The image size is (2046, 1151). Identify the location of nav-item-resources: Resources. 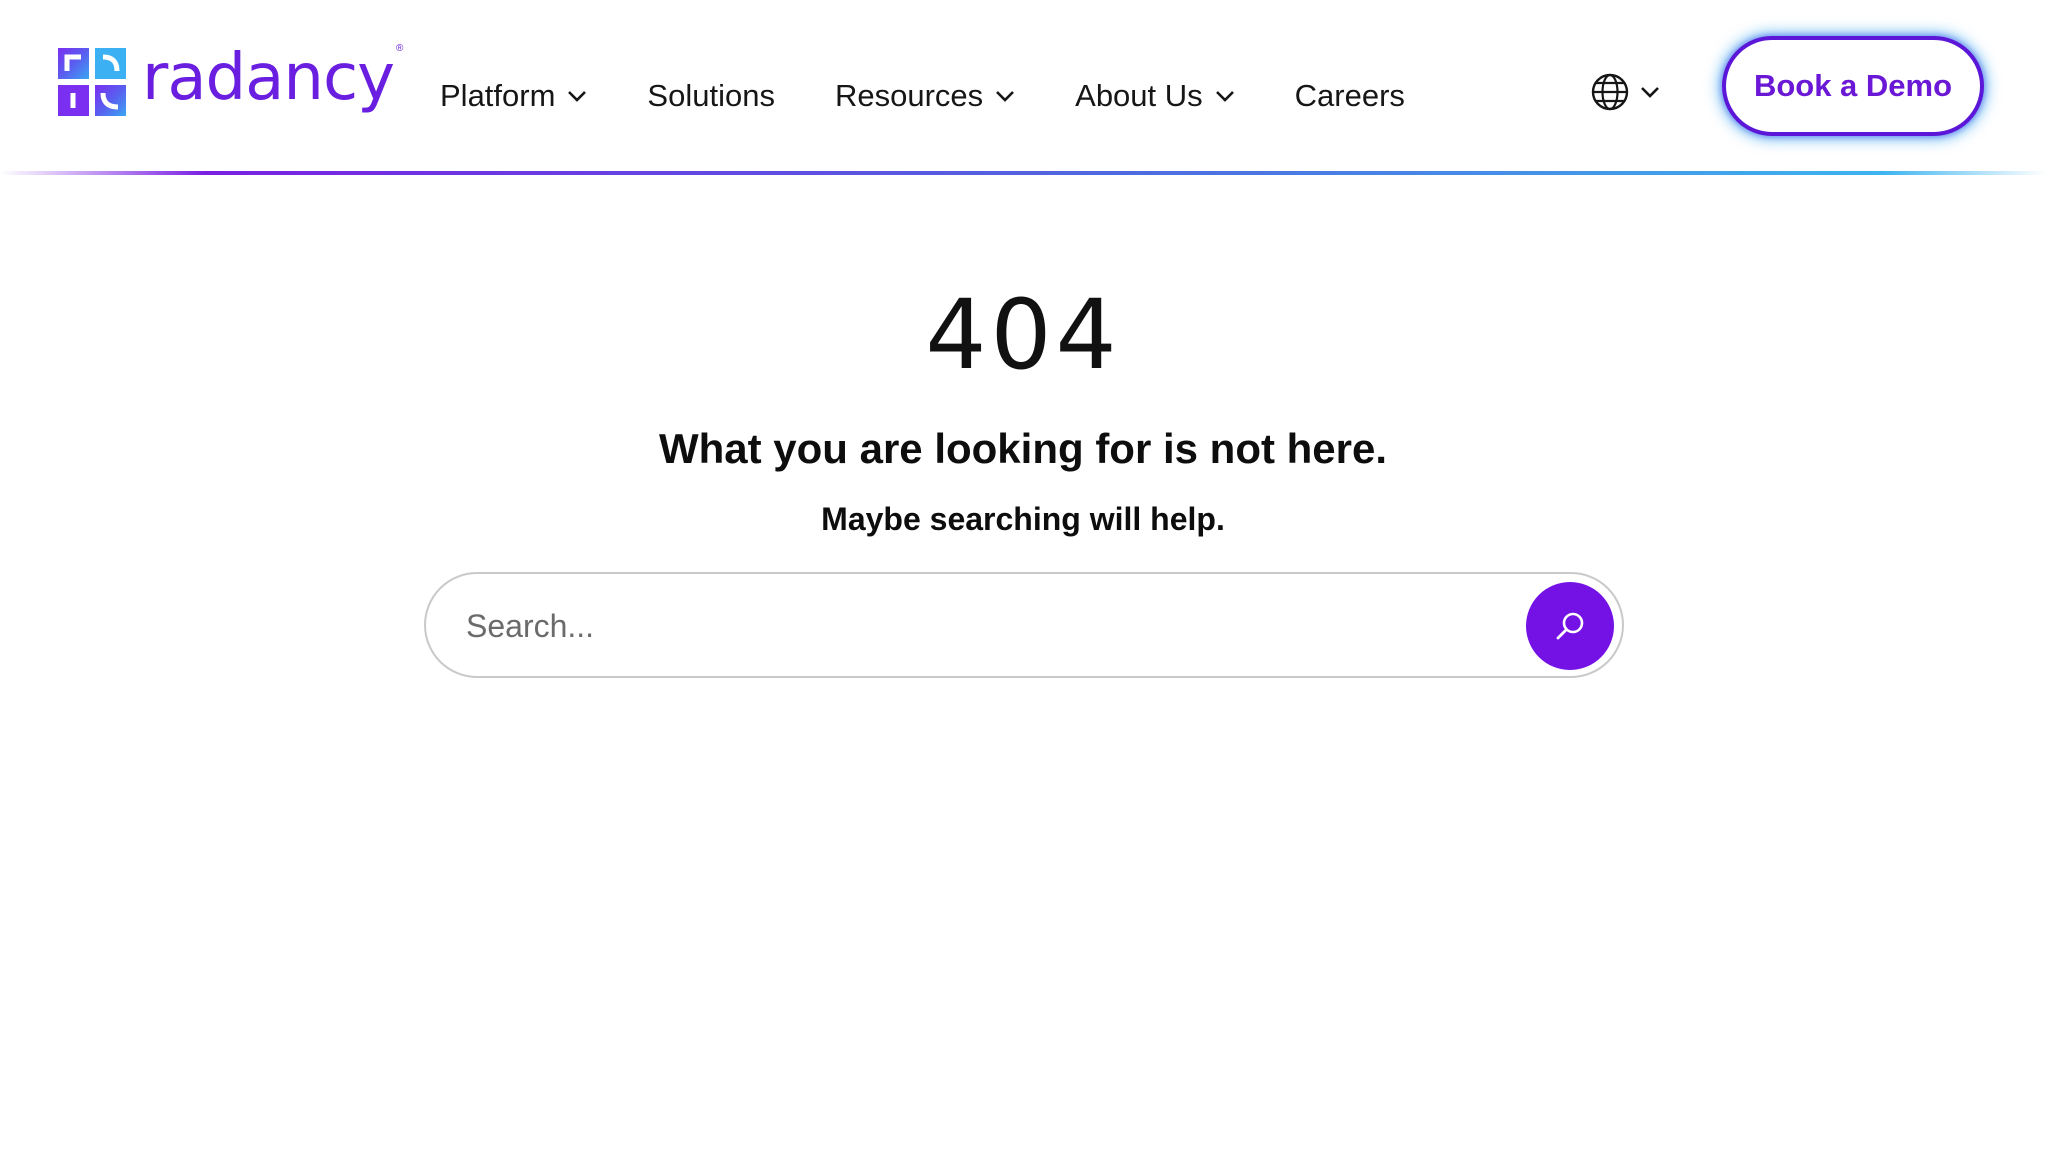
(925, 96).